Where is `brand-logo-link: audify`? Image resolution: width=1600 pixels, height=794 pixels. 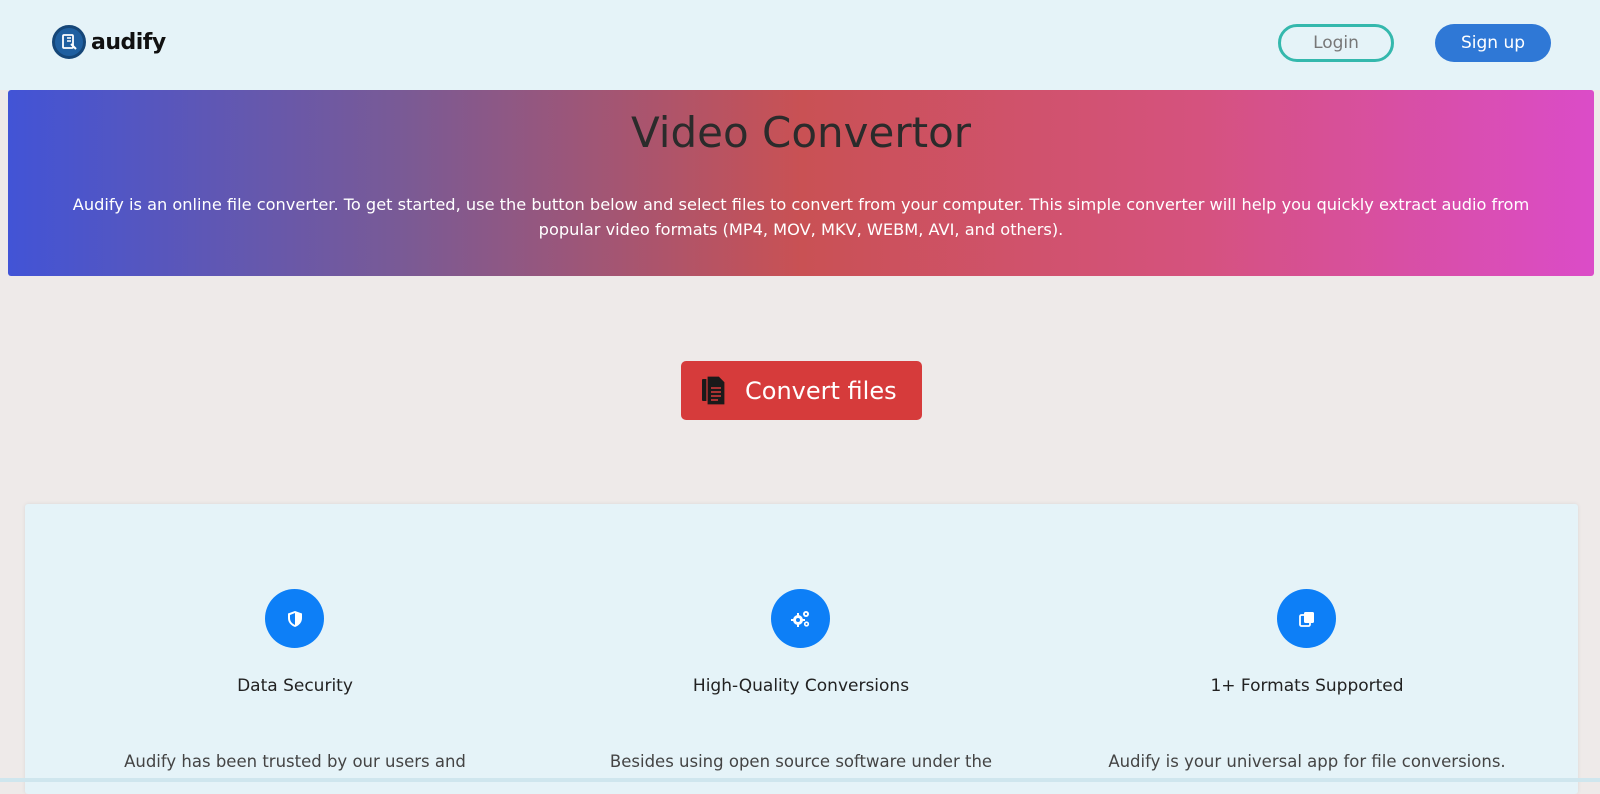 brand-logo-link: audify is located at coordinates (109, 42).